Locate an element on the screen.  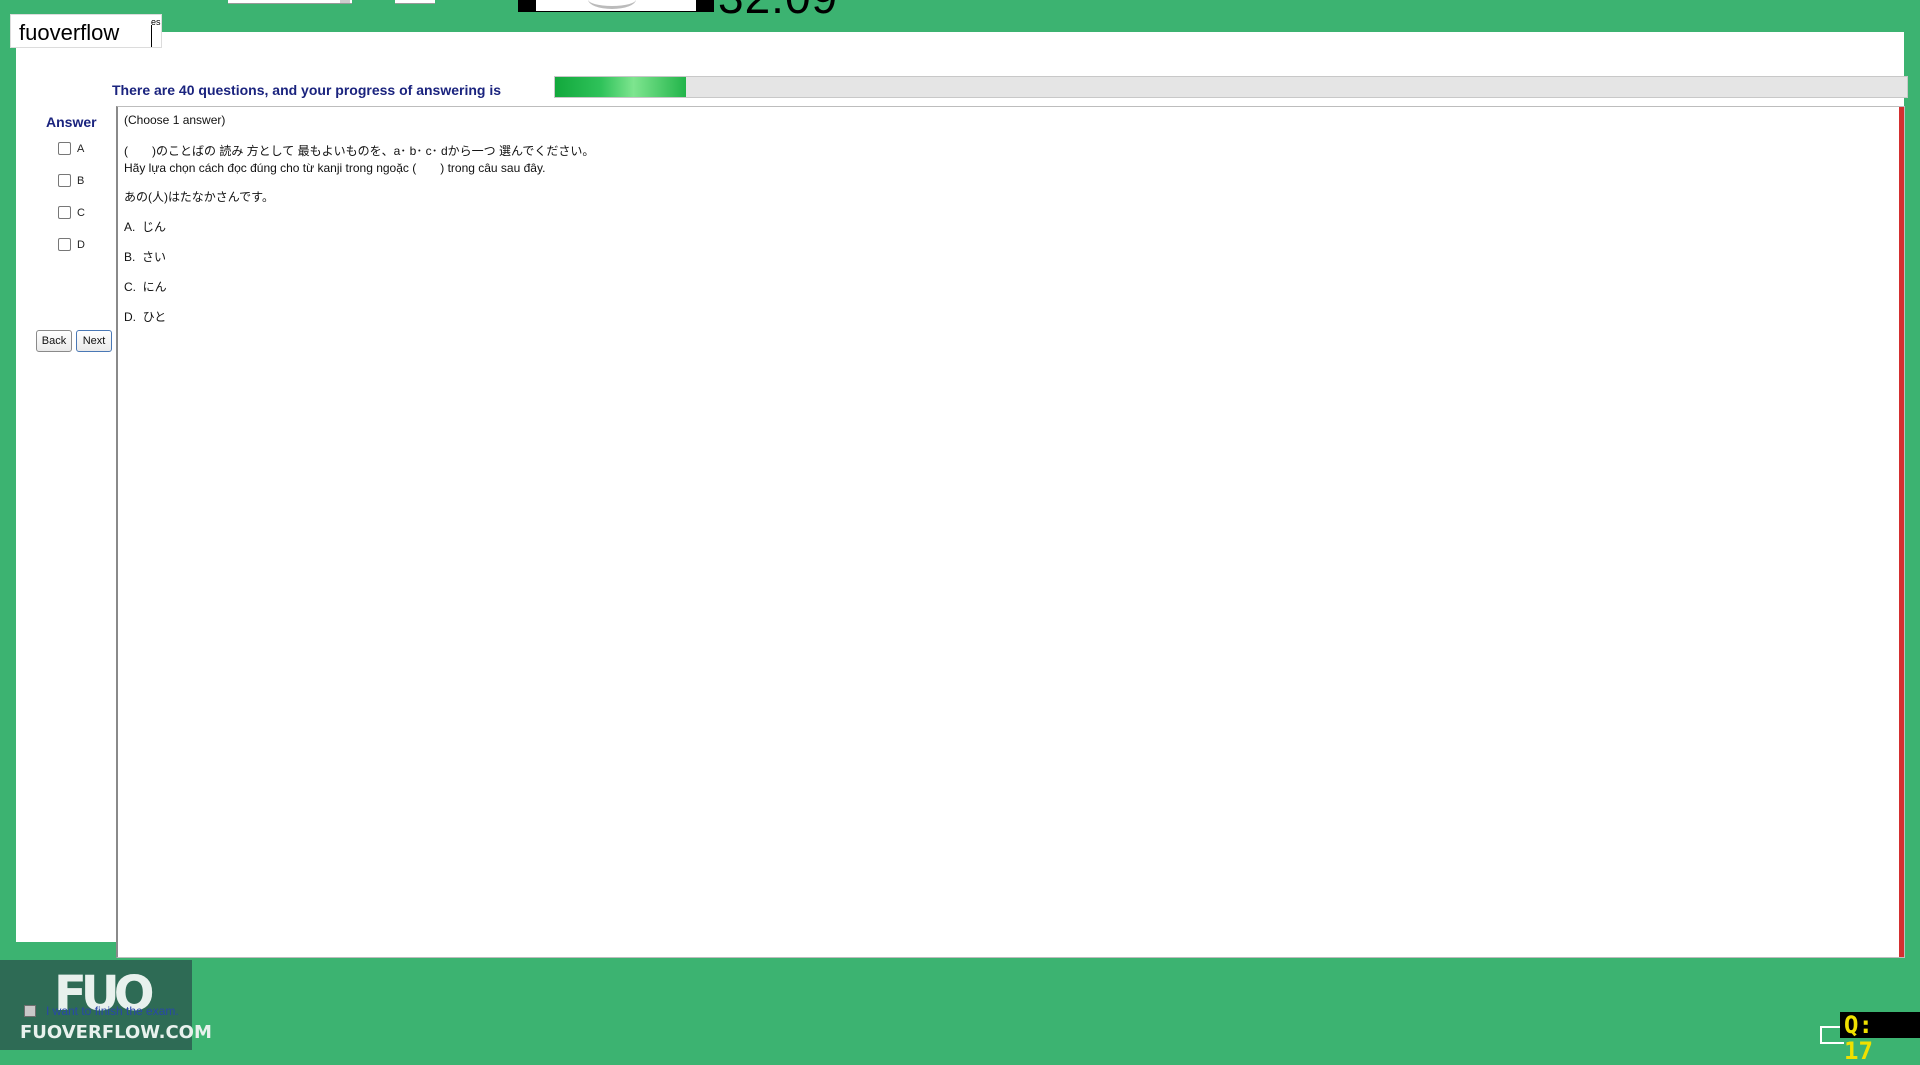
title-tab: fuoverflow es is located at coordinates (86, 31).